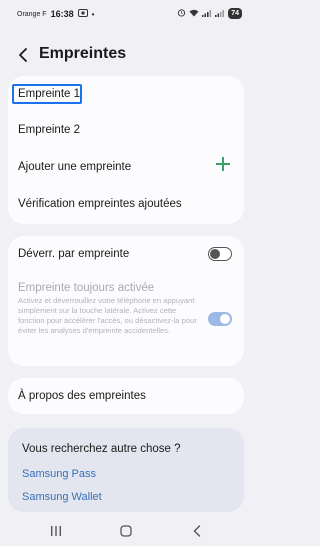 This screenshot has height=546, width=320. Describe the element at coordinates (235, 13) in the screenshot. I see `battery-indicator: 74` at that location.